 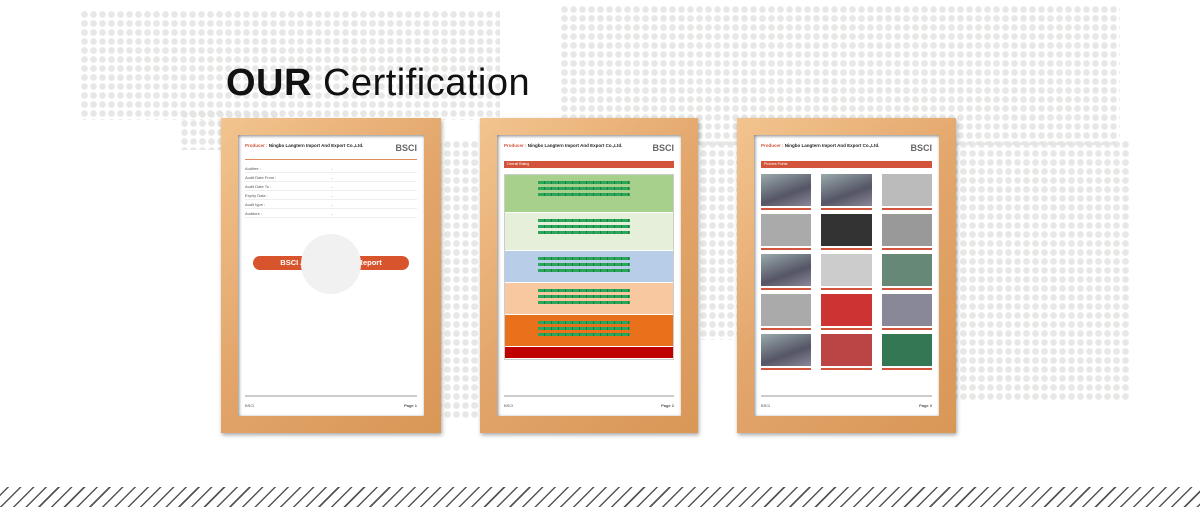 I want to click on hatched-divider, so click(x=600, y=497).